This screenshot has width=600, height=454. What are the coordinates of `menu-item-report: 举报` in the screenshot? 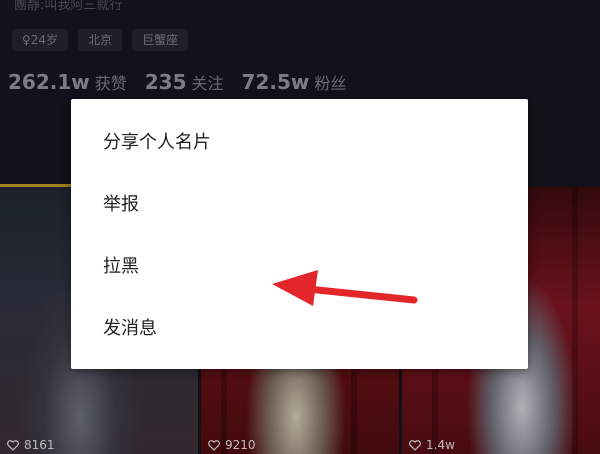 It's located at (299, 203).